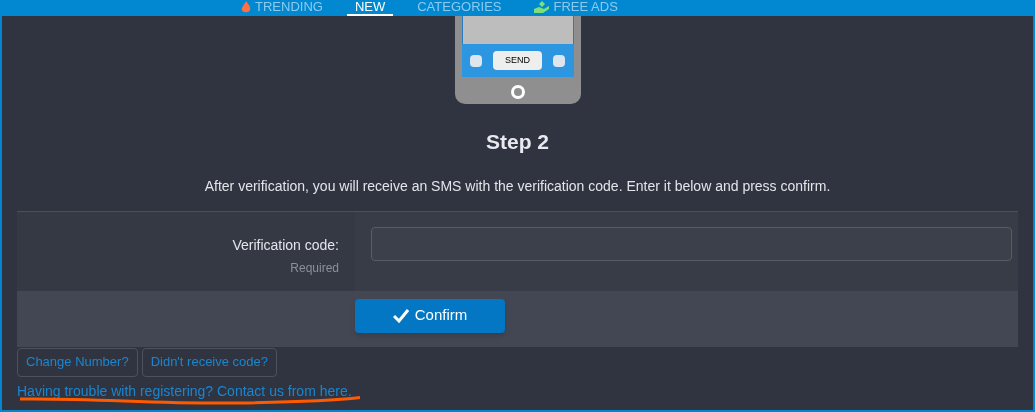  What do you see at coordinates (517, 186) in the screenshot?
I see `instructions-text: After verification, you will receive an SMS with the verification code. Enter it below and press confirm.` at bounding box center [517, 186].